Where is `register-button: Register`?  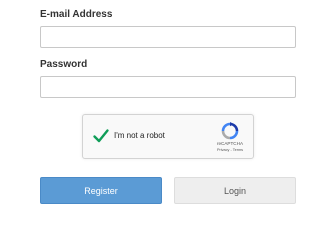
register-button: Register is located at coordinates (101, 190).